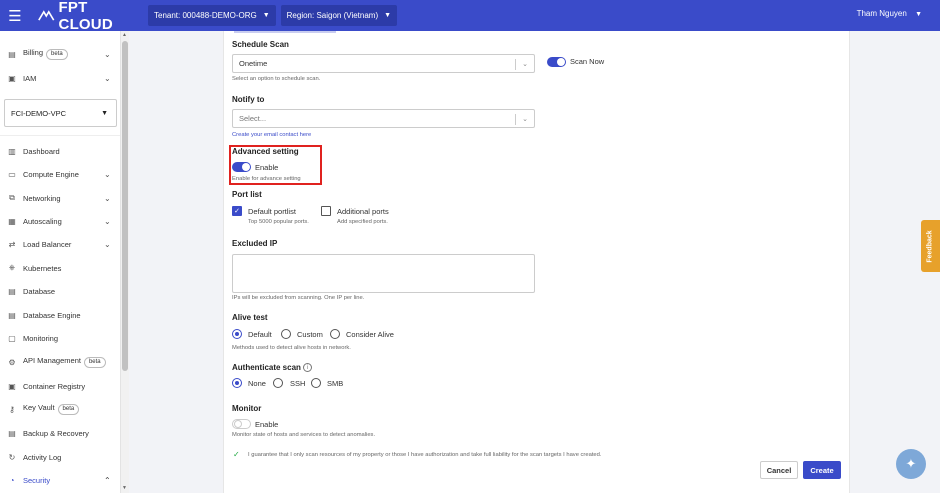 The image size is (940, 493). What do you see at coordinates (212, 15) in the screenshot?
I see `tenant-selector: Tenant: 000488-DEMO-ORG ▼` at bounding box center [212, 15].